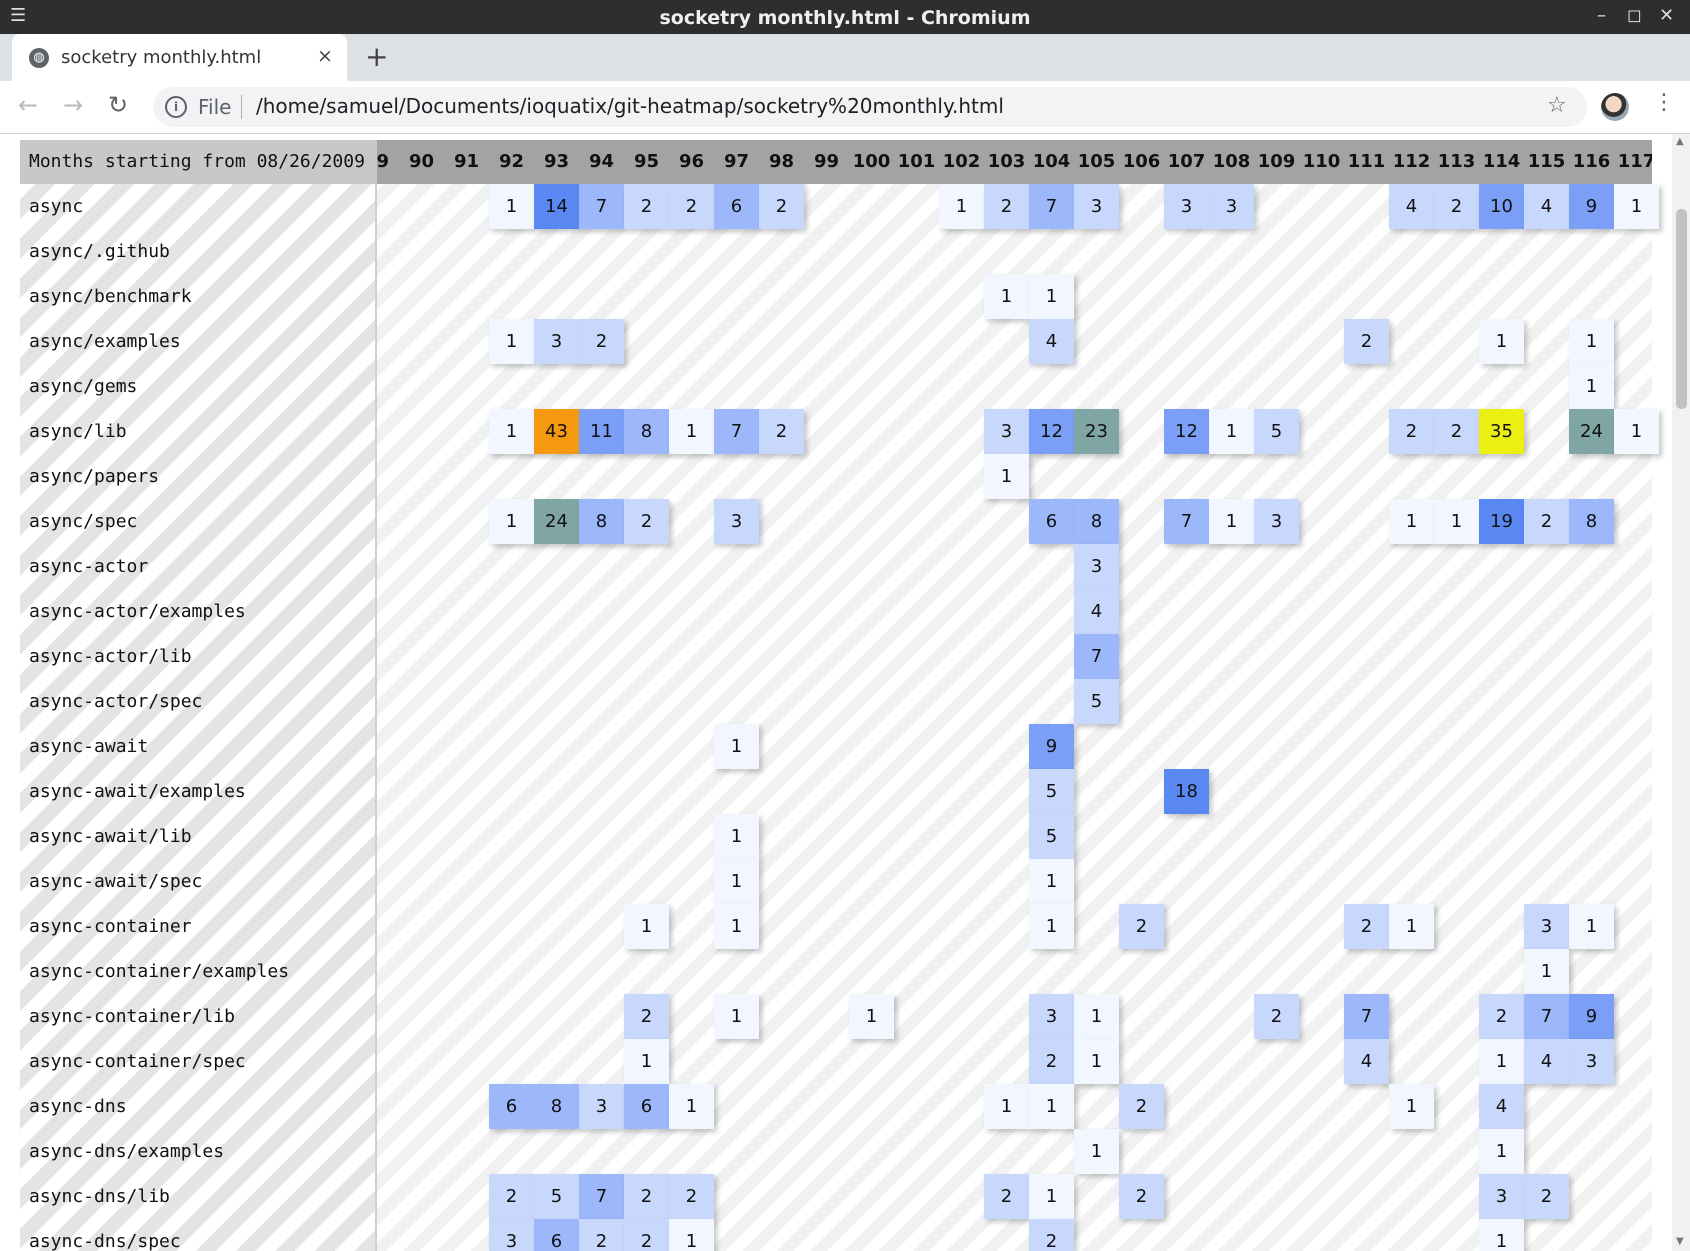  What do you see at coordinates (1680, 141) in the screenshot?
I see `scroll-up-icon: ▲` at bounding box center [1680, 141].